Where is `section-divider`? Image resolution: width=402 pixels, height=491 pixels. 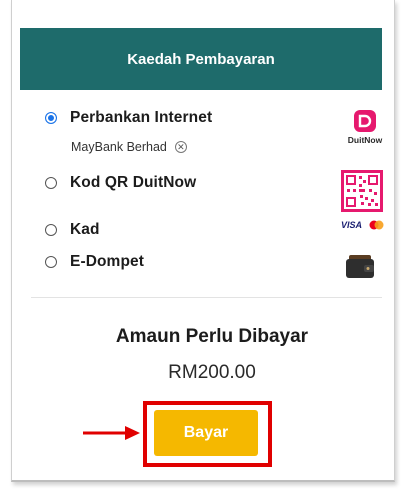 section-divider is located at coordinates (206, 297).